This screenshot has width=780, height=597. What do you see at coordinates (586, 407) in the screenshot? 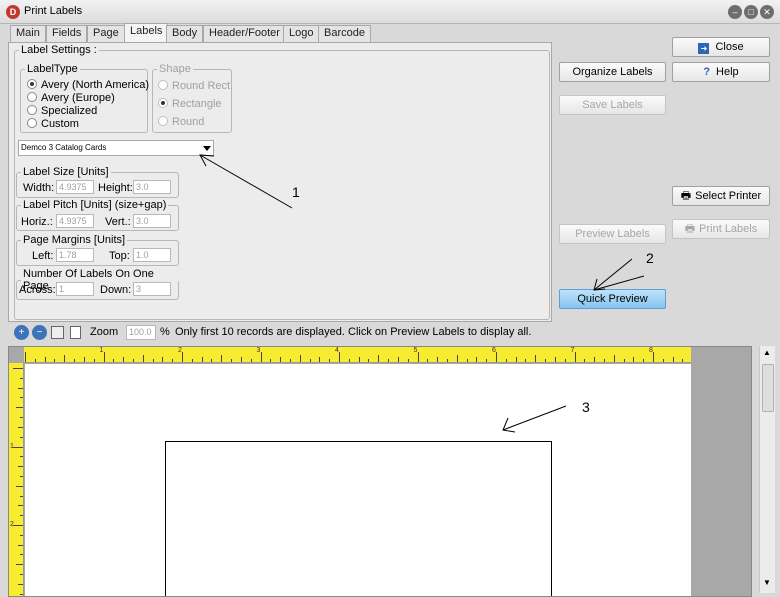
I see `annotation-number-3: 3` at bounding box center [586, 407].